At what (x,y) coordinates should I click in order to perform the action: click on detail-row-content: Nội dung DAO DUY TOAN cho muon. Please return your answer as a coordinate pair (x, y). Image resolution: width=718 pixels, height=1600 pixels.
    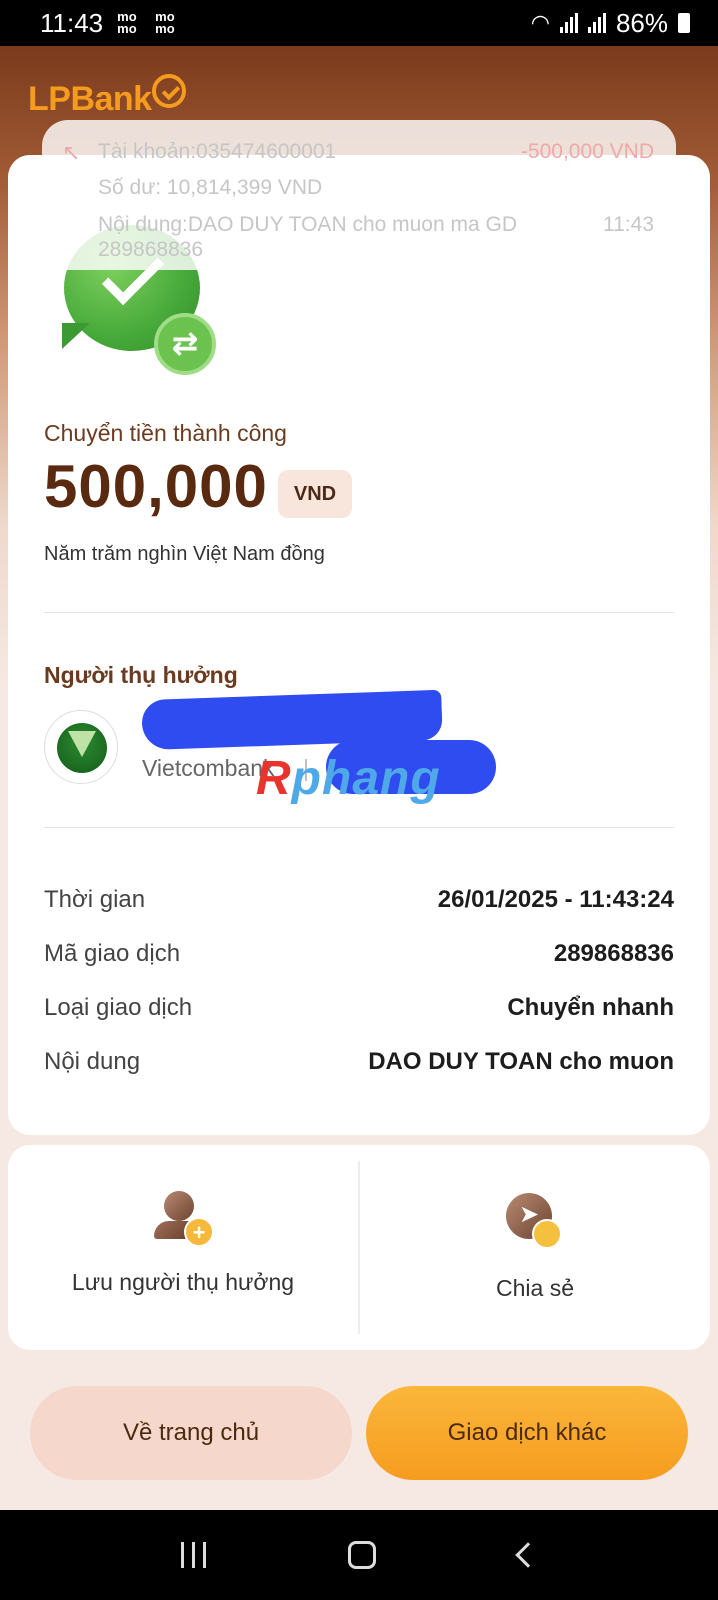
    Looking at the image, I should click on (359, 1062).